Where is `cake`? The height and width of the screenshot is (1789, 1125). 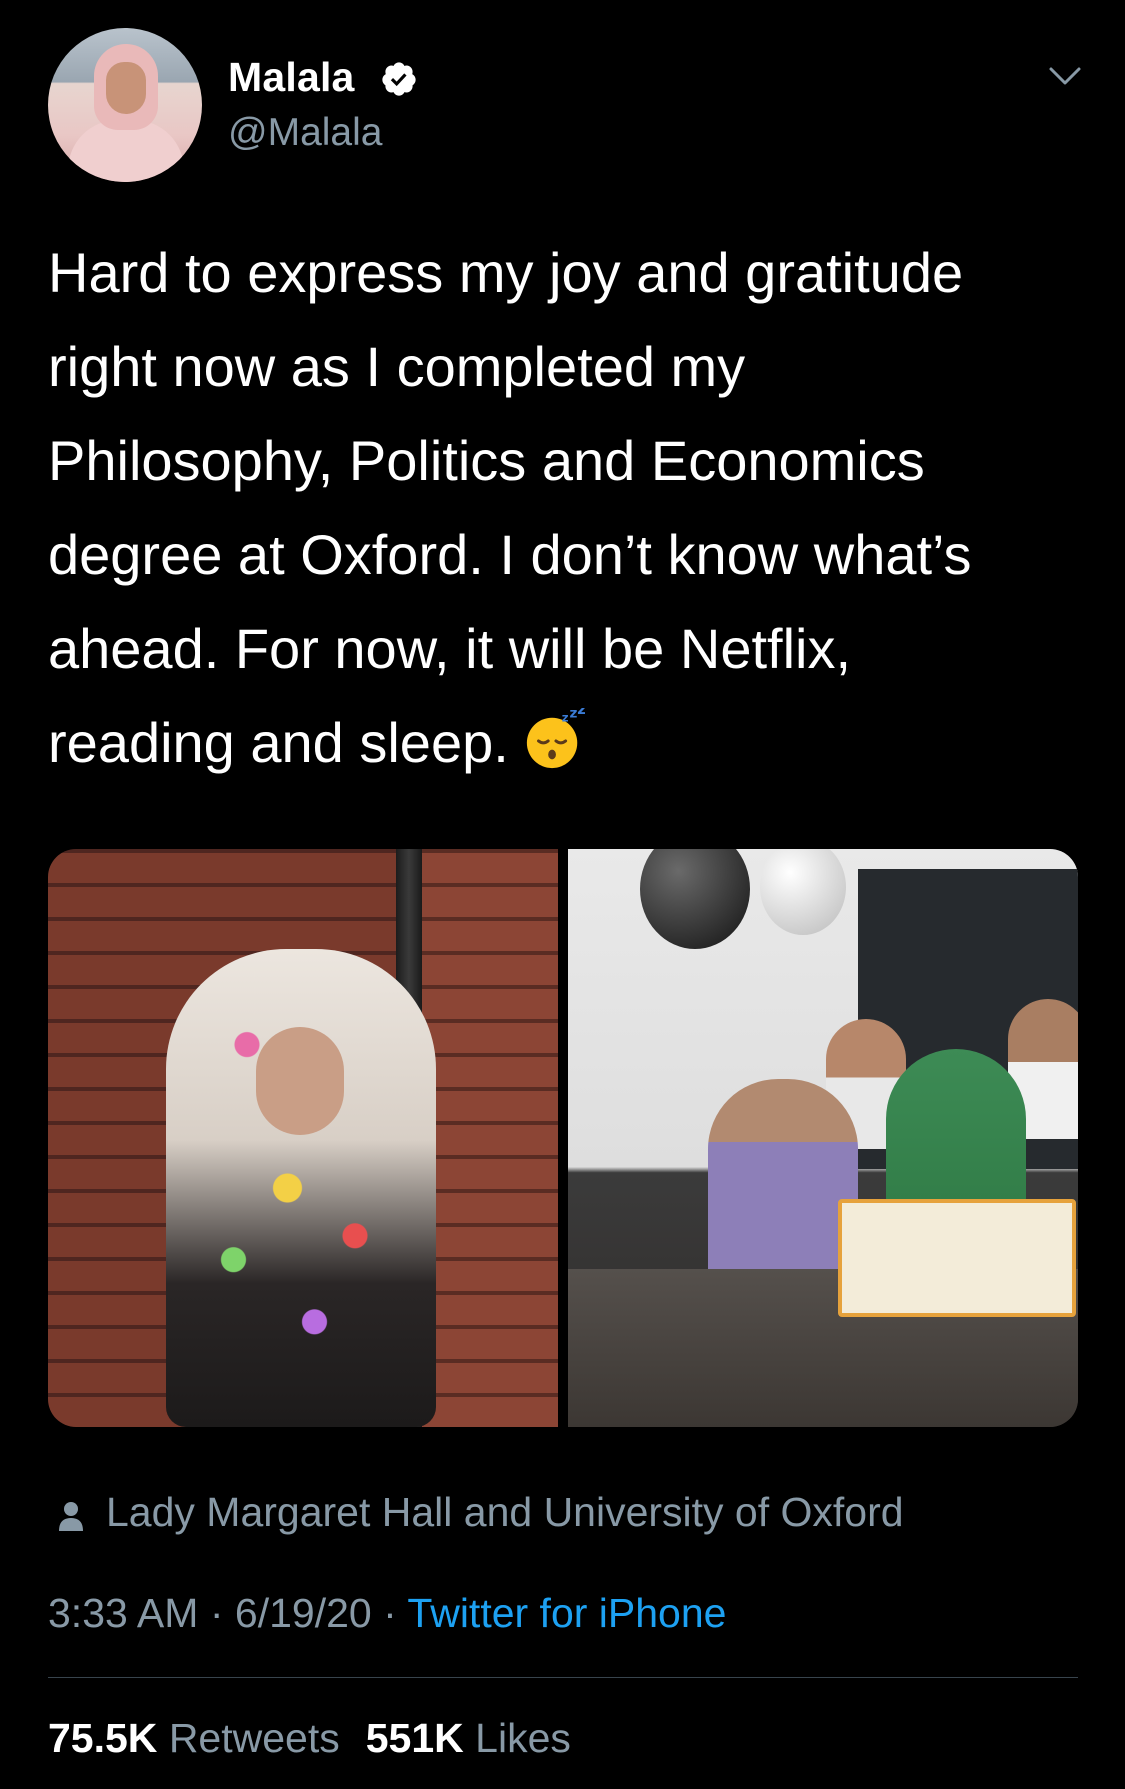
cake is located at coordinates (957, 1258).